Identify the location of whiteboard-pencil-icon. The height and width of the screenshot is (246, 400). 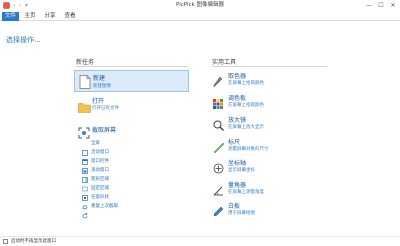
(218, 211).